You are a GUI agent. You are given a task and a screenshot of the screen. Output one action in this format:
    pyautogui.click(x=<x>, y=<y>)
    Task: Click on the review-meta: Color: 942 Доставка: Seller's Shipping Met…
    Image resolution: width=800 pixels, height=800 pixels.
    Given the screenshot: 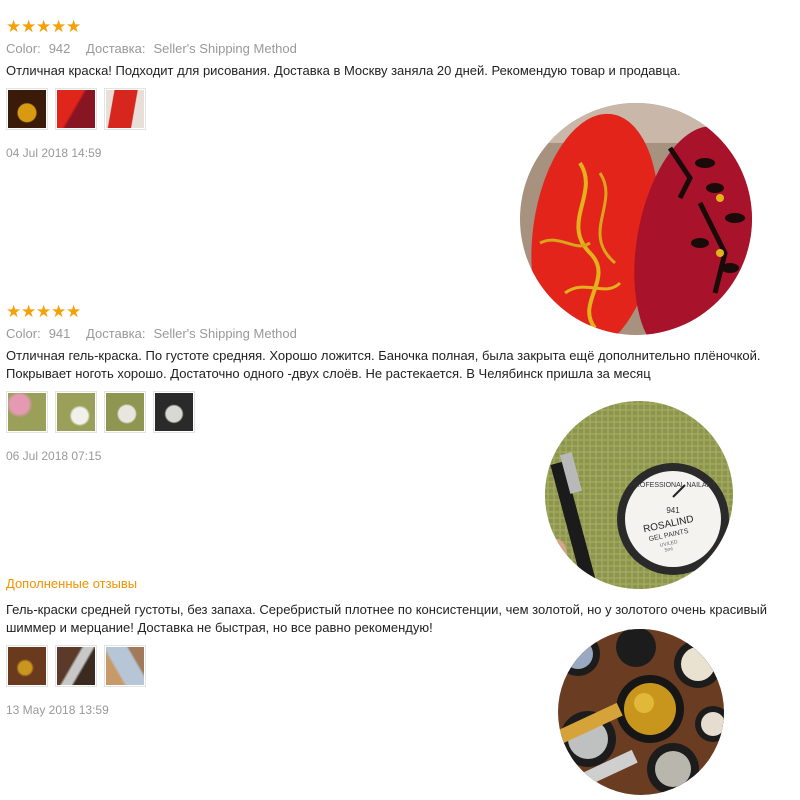 What is the action you would take?
    pyautogui.click(x=403, y=48)
    